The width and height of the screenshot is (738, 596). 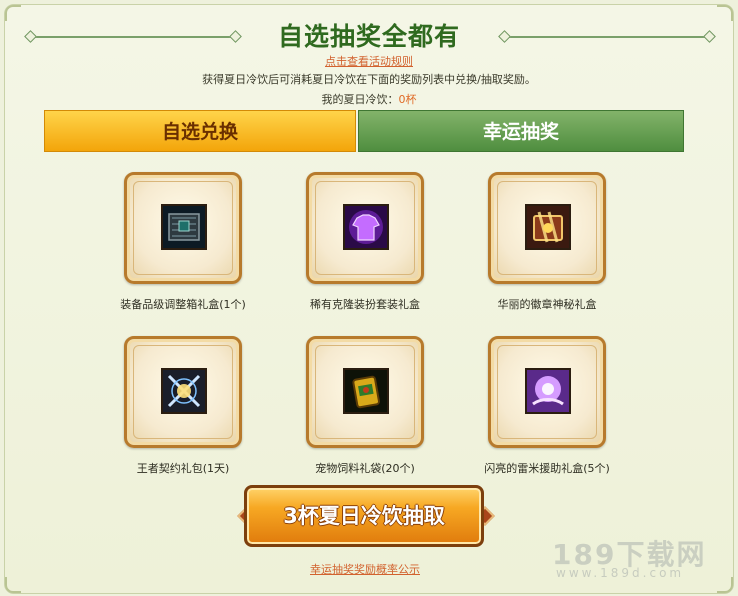 What do you see at coordinates (547, 468) in the screenshot?
I see `reward-label: 闪亮的雷米援助礼盒(5个)` at bounding box center [547, 468].